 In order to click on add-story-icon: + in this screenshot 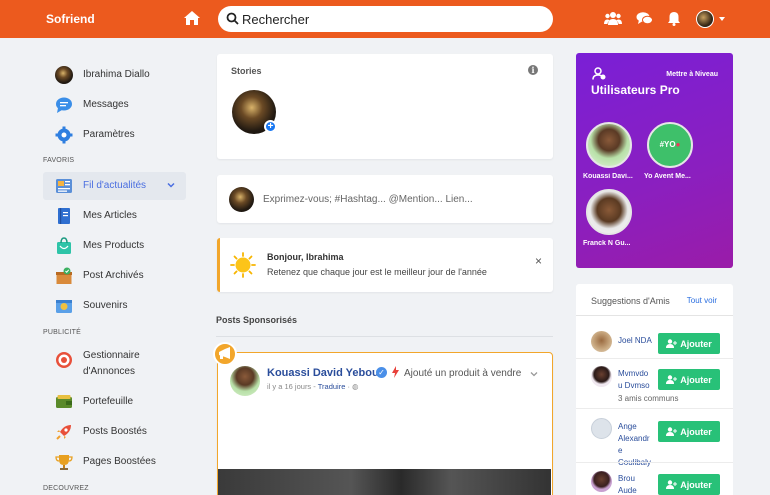, I will do `click(270, 126)`.